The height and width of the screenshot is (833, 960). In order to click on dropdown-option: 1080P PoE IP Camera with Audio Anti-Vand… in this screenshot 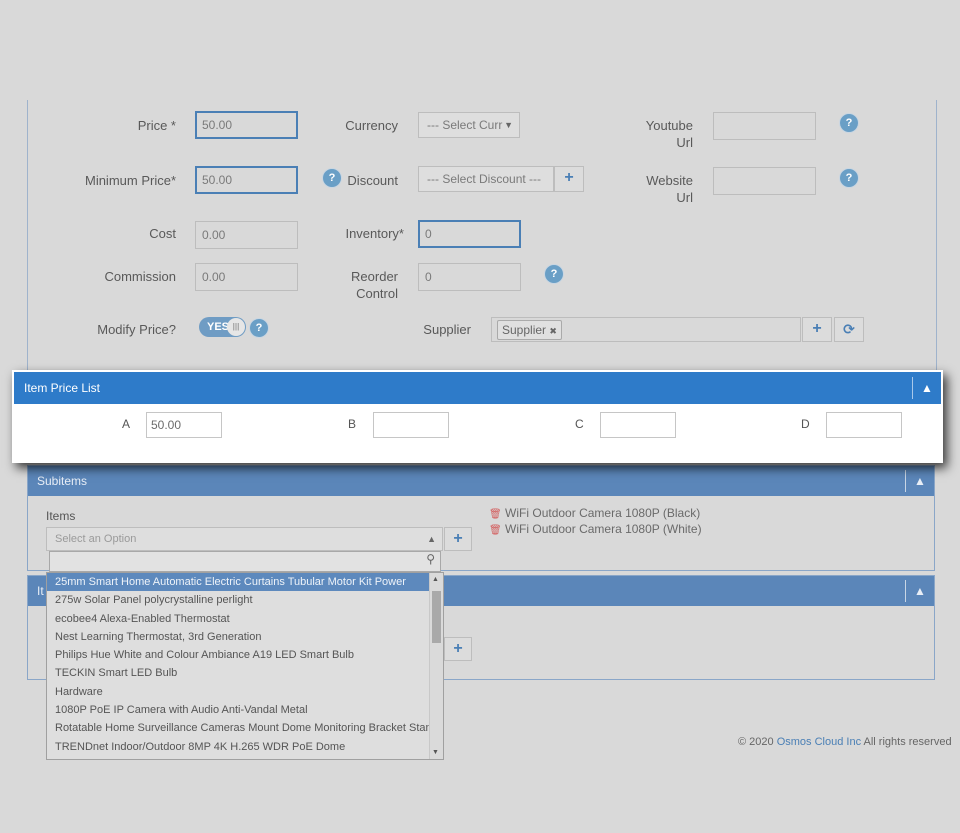, I will do `click(238, 710)`.